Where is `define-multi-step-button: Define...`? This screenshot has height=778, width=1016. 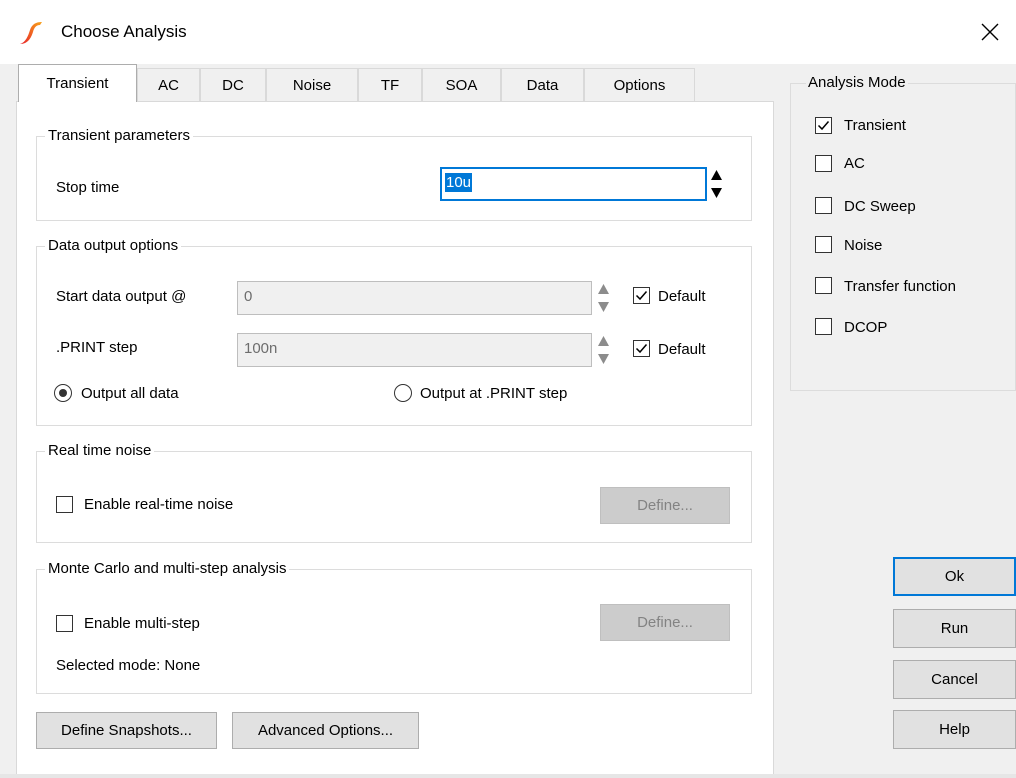
define-multi-step-button: Define... is located at coordinates (665, 622).